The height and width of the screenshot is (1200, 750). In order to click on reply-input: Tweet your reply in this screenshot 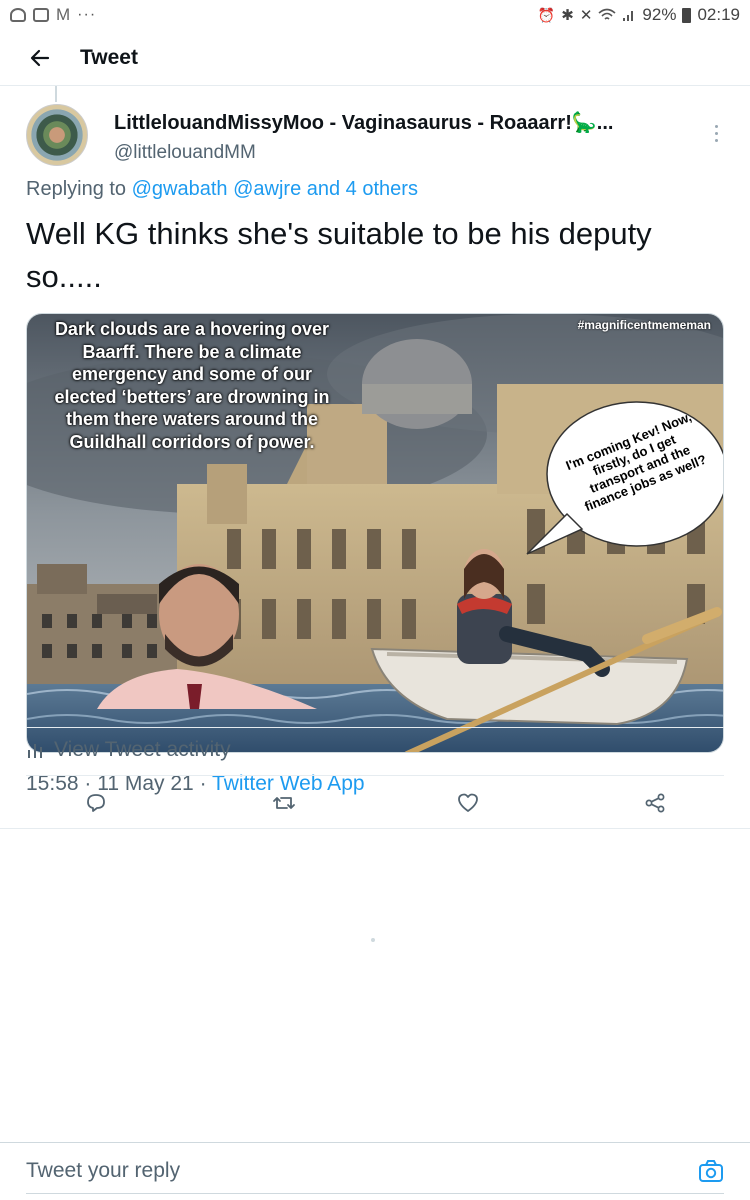, I will do `click(103, 1171)`.